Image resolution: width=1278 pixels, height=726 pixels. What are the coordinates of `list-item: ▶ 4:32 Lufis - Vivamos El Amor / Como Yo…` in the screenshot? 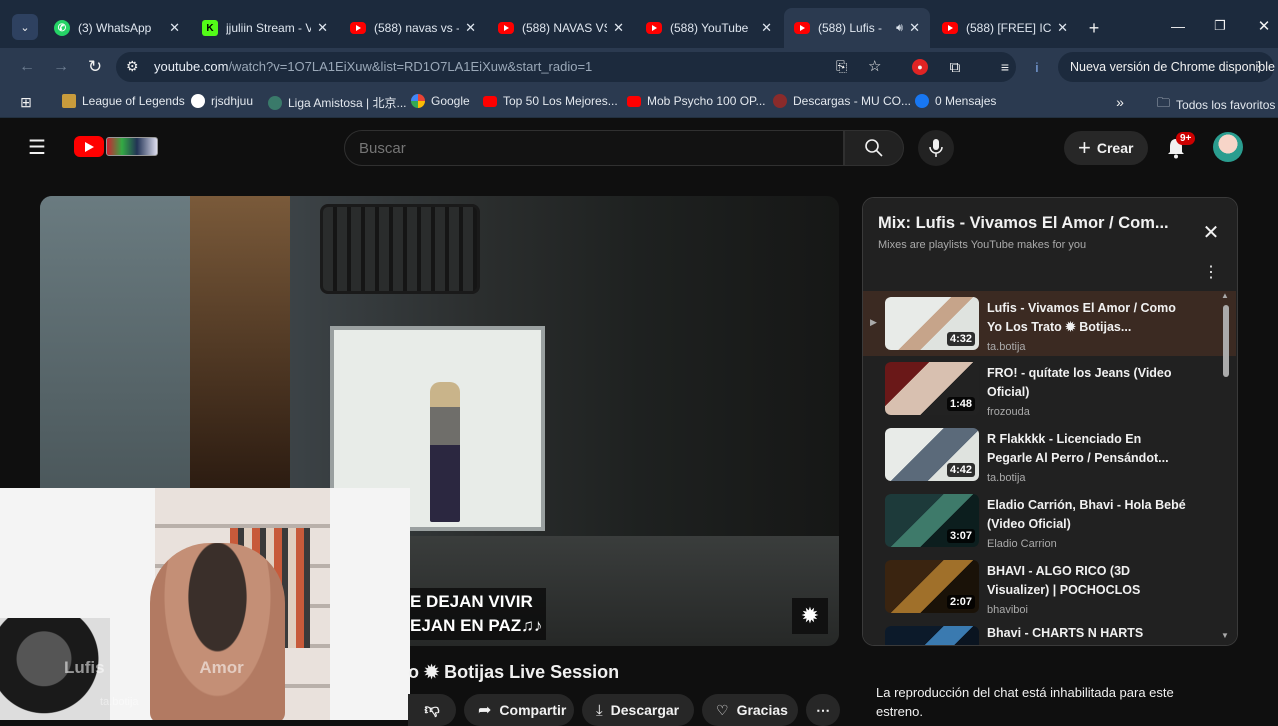 It's located at (1049, 323).